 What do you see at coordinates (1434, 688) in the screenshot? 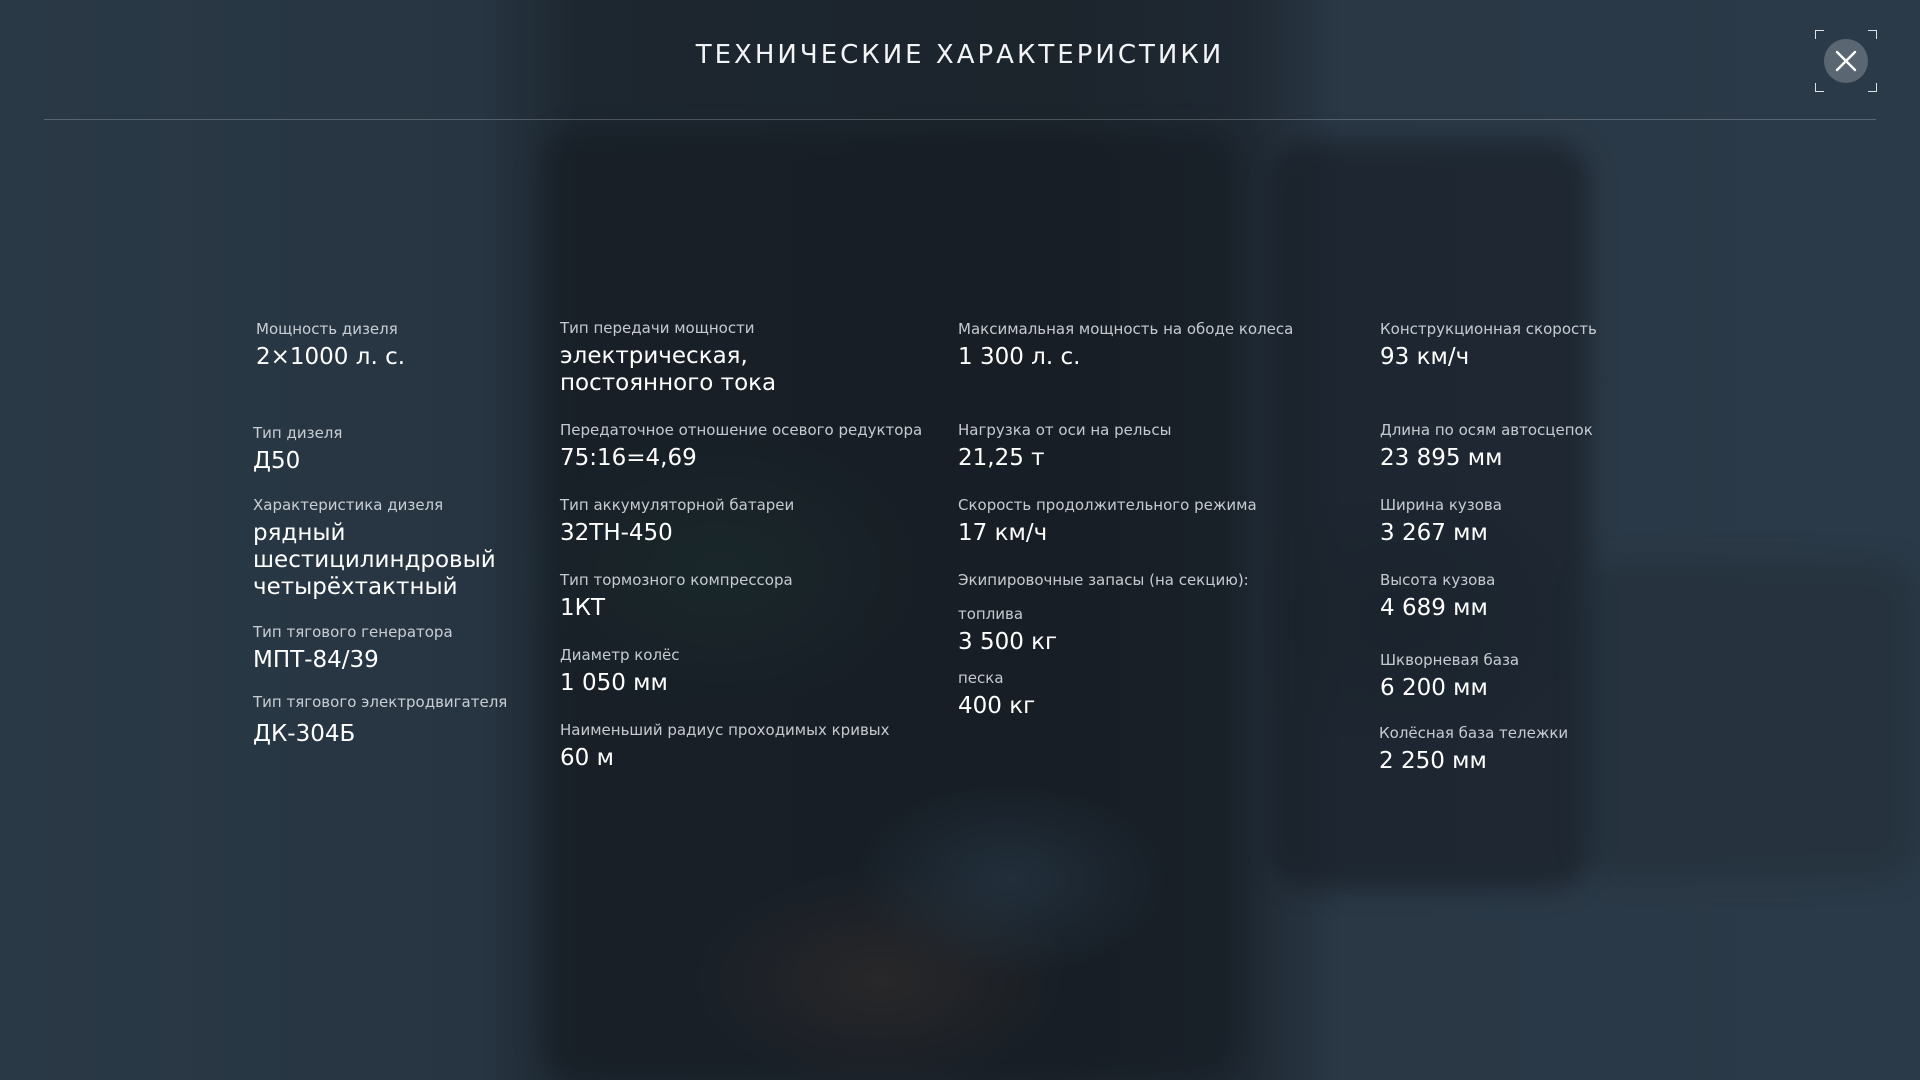
I see `spec-value: 6 200 мм` at bounding box center [1434, 688].